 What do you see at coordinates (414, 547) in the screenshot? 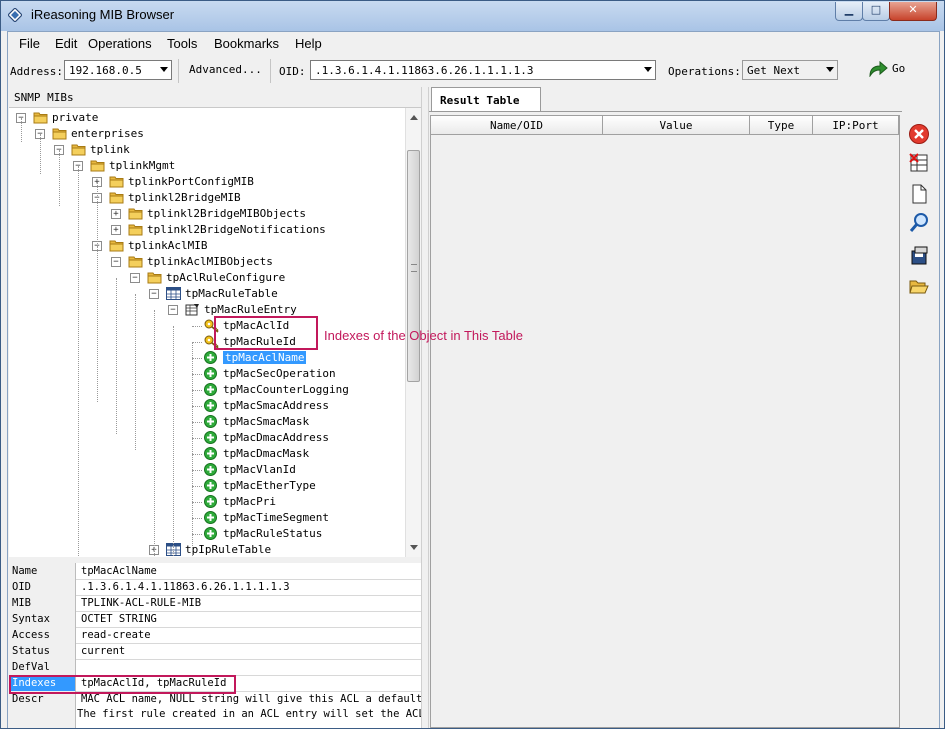
I see `scroll-down-icon` at bounding box center [414, 547].